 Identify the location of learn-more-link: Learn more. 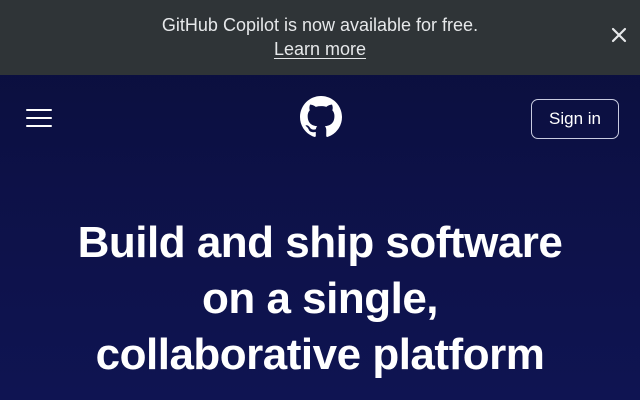
(320, 49).